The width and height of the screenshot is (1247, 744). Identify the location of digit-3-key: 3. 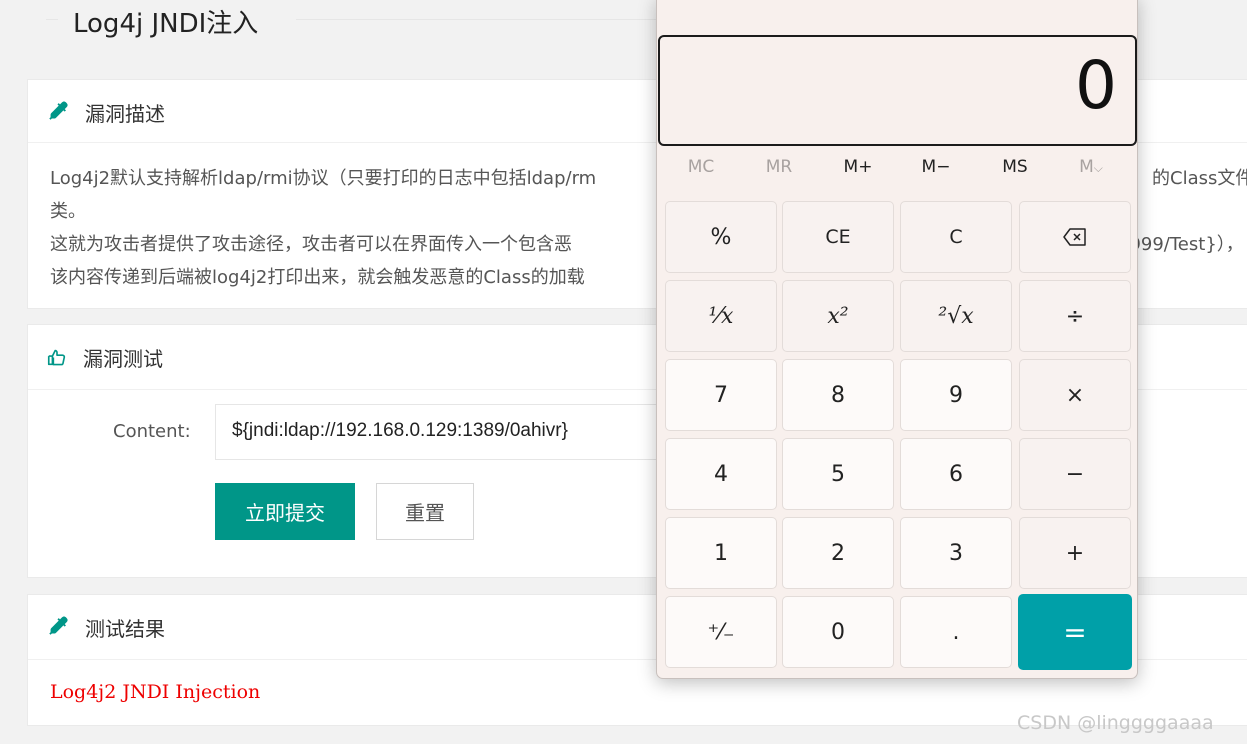
(956, 553).